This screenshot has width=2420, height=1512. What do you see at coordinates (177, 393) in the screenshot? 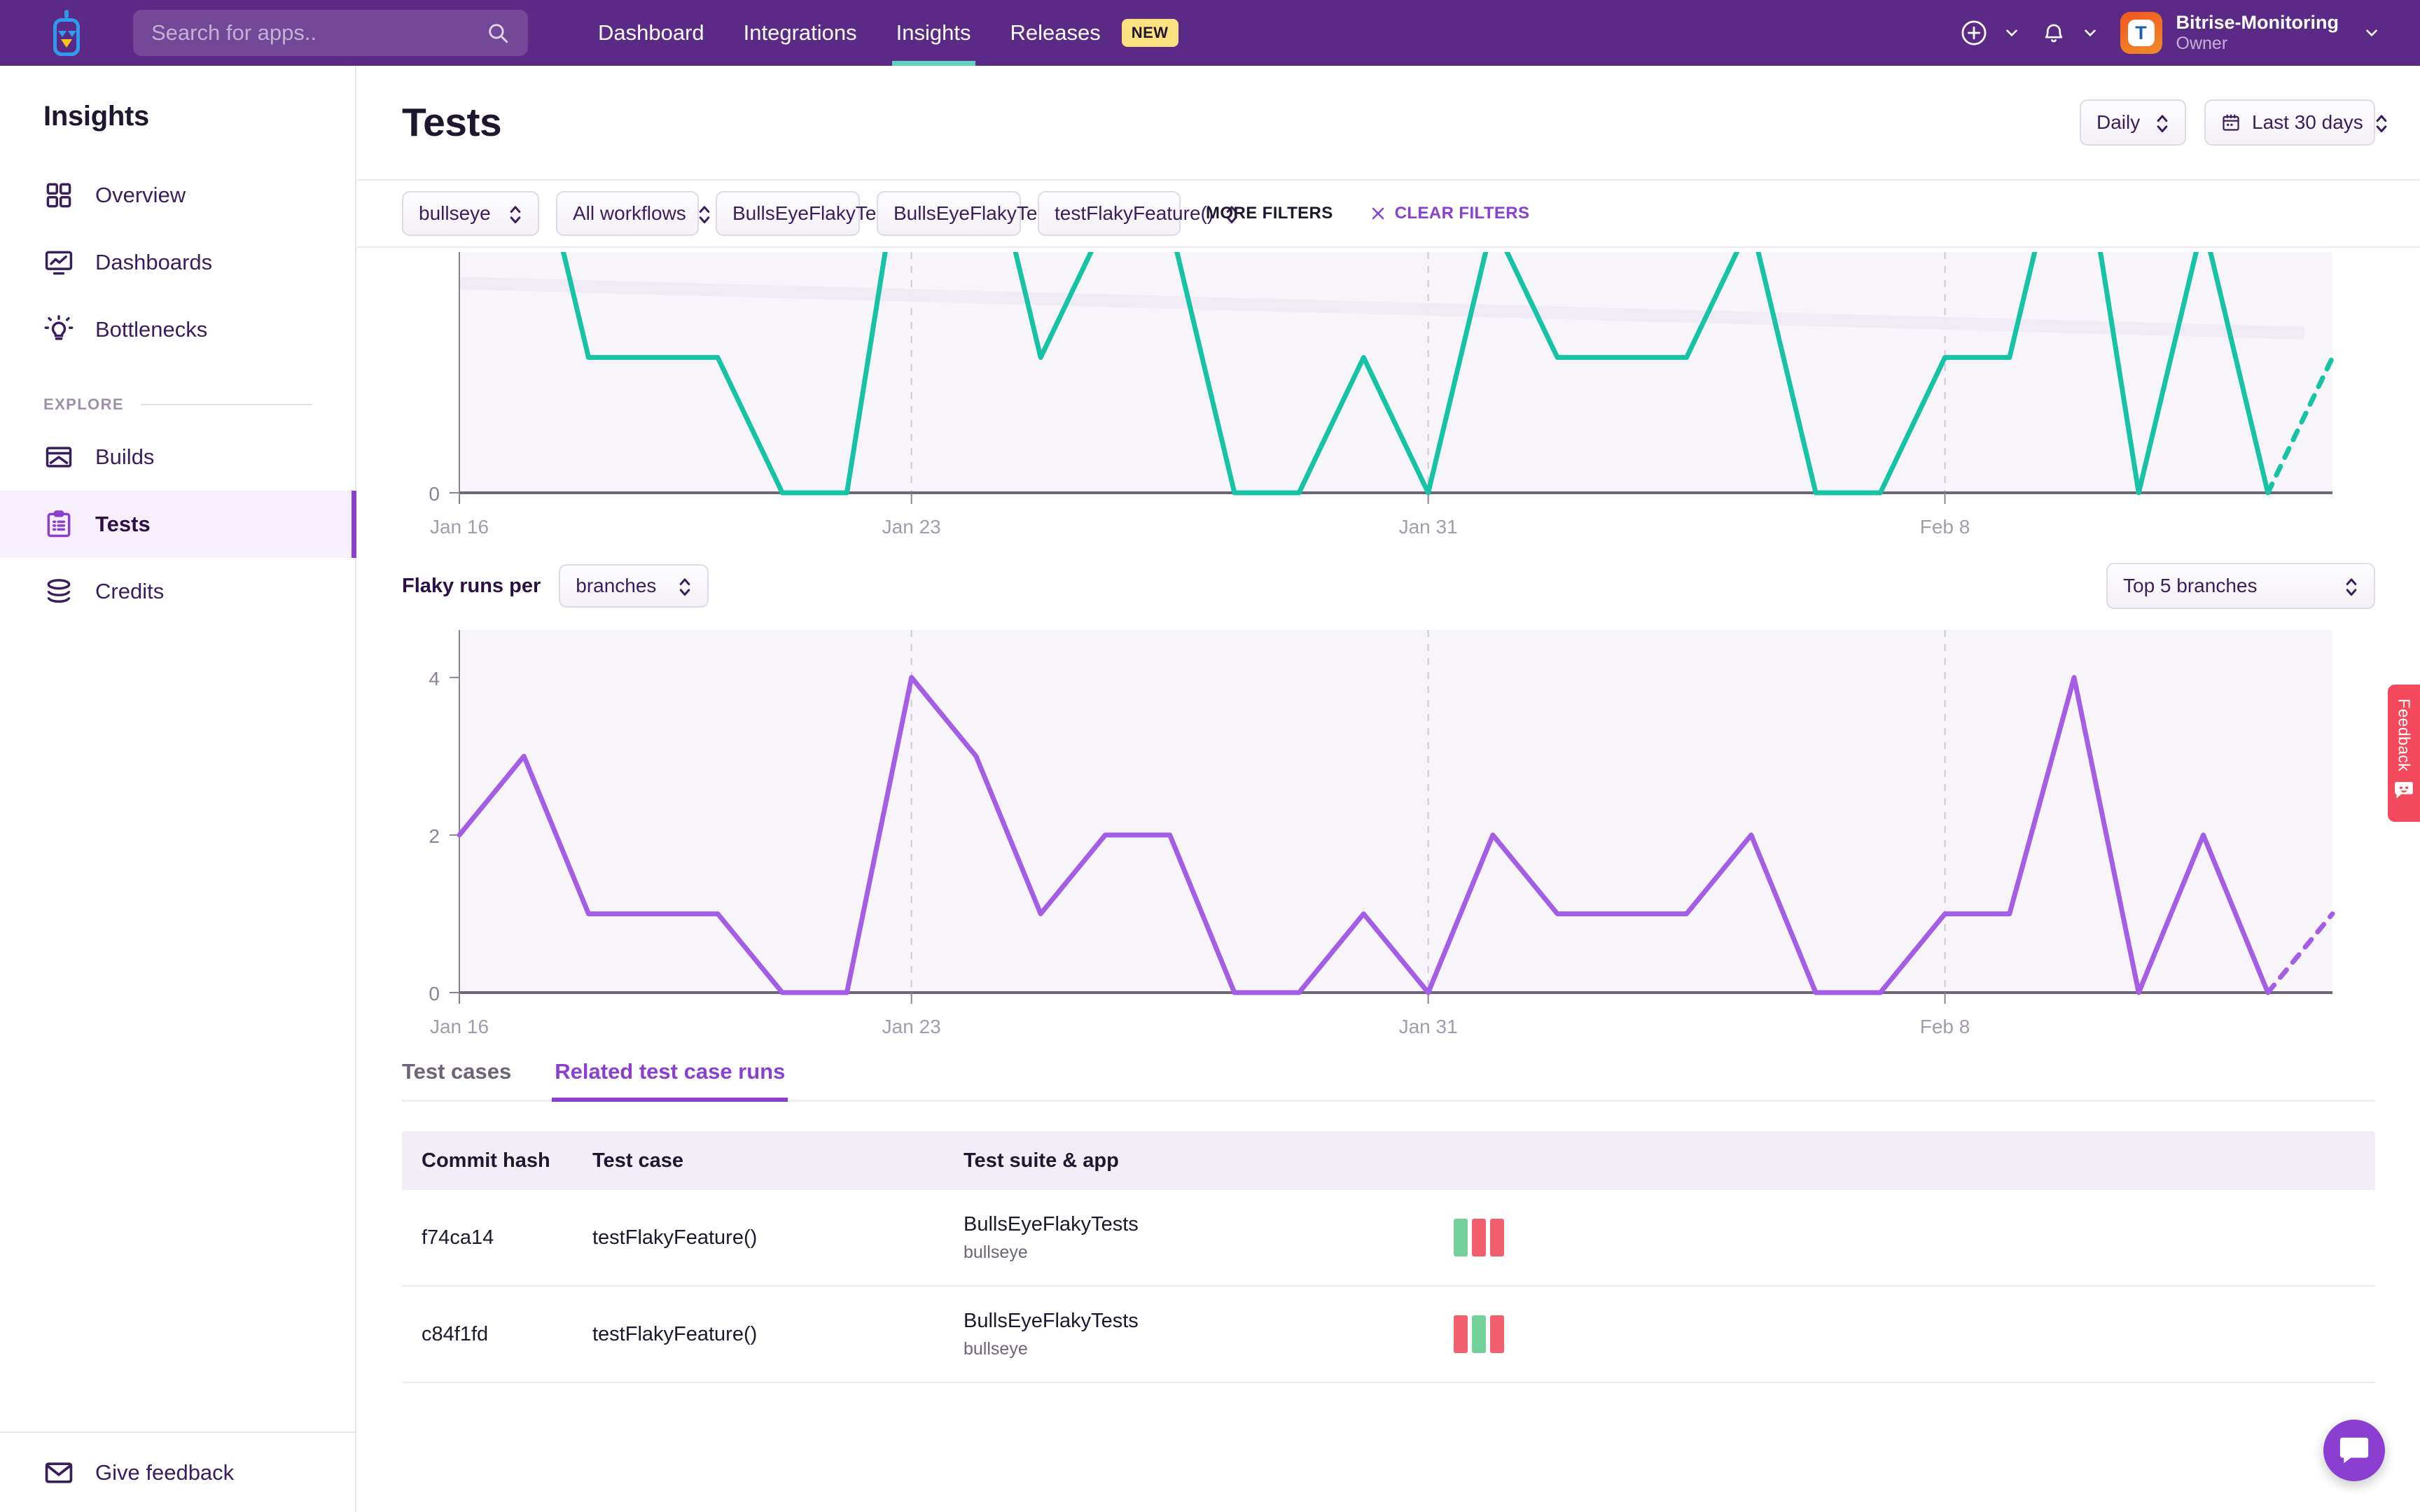
I see `explore-section-header: EXPLORE` at bounding box center [177, 393].